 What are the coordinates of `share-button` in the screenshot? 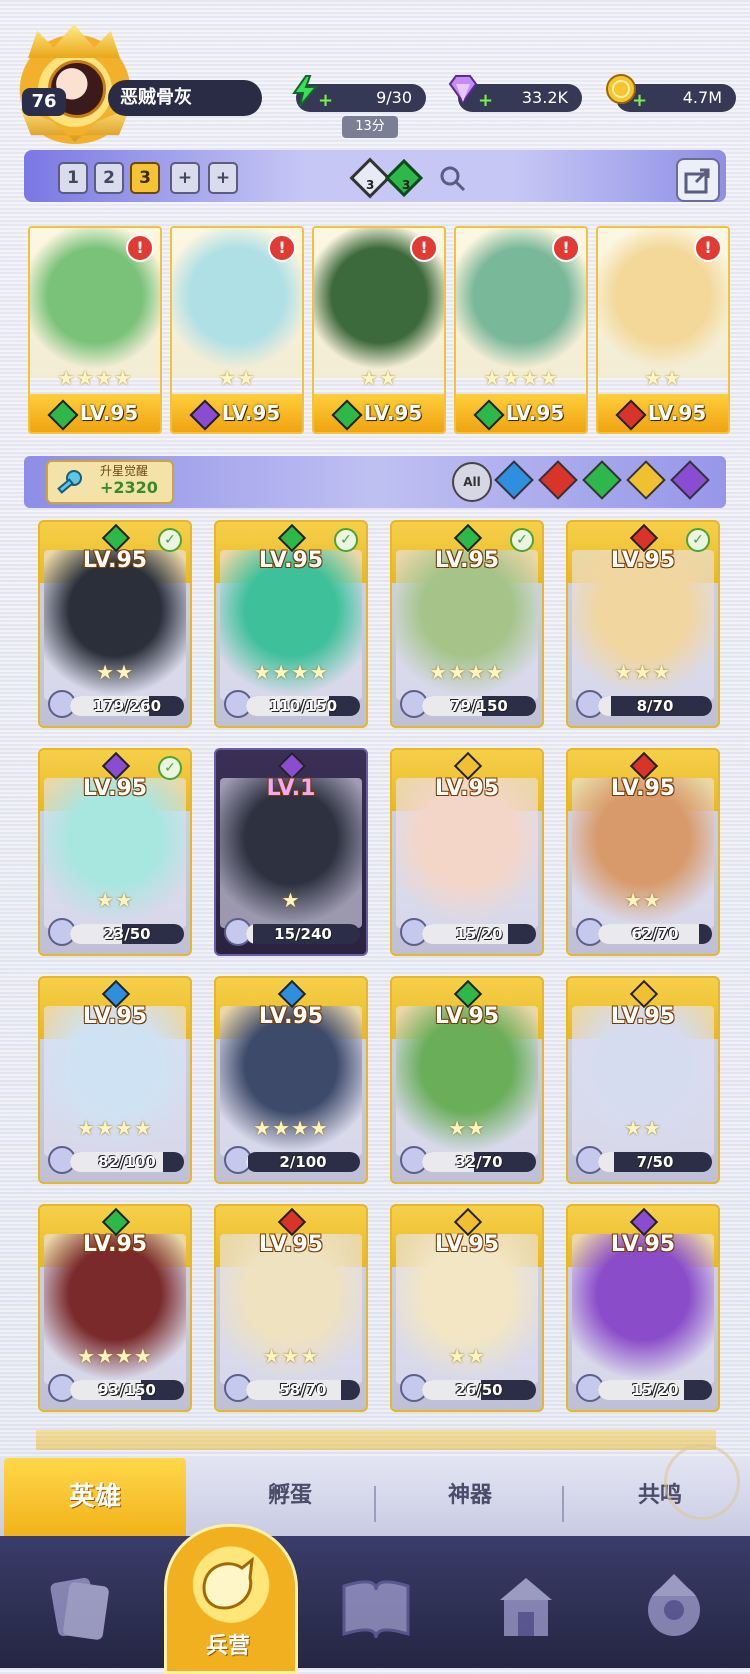 It's located at (698, 180).